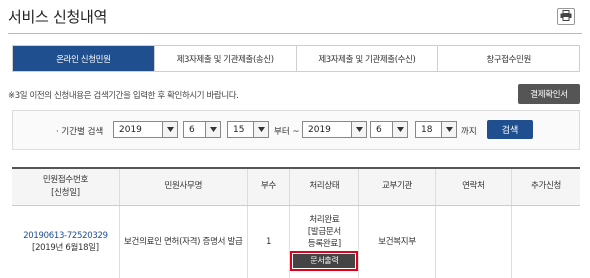 Image resolution: width=590 pixels, height=278 pixels. I want to click on application-date-header-label: [신청일], so click(65, 192).